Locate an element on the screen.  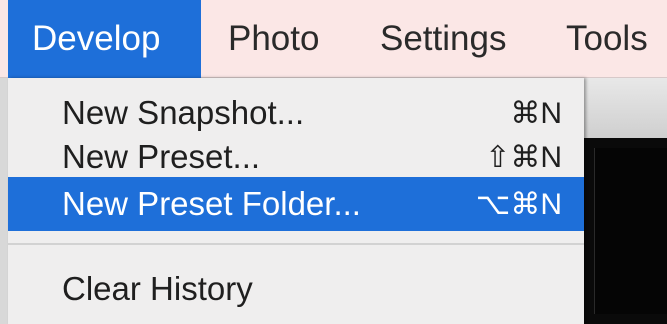
menu-item-new-preset-folder: New Preset Folder... ⌥⌘N is located at coordinates (296, 204).